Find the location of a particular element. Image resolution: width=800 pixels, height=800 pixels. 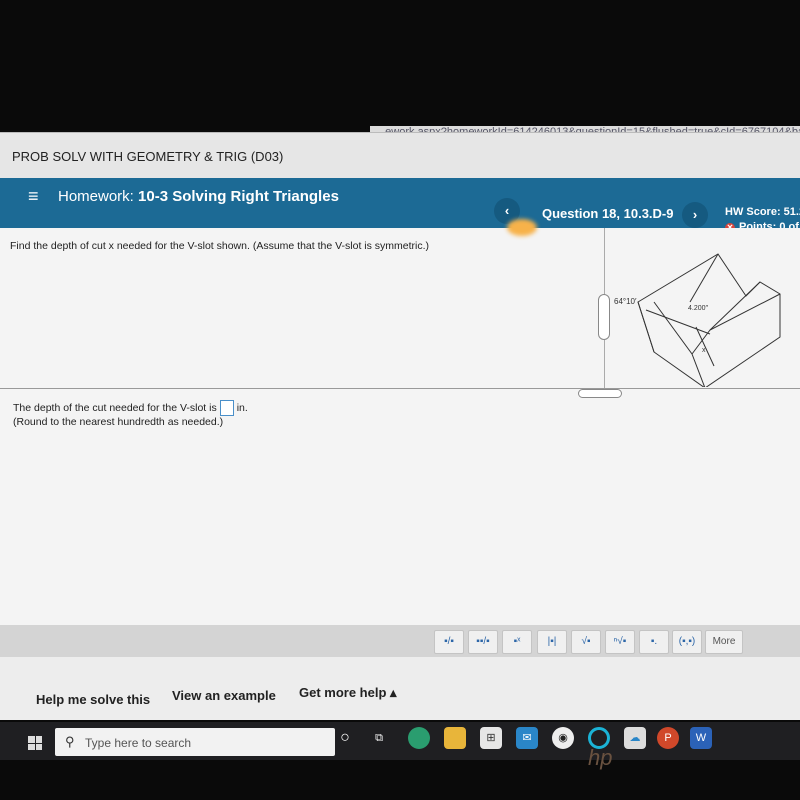

get-more-help-button: Get more help ▴ is located at coordinates (348, 693).